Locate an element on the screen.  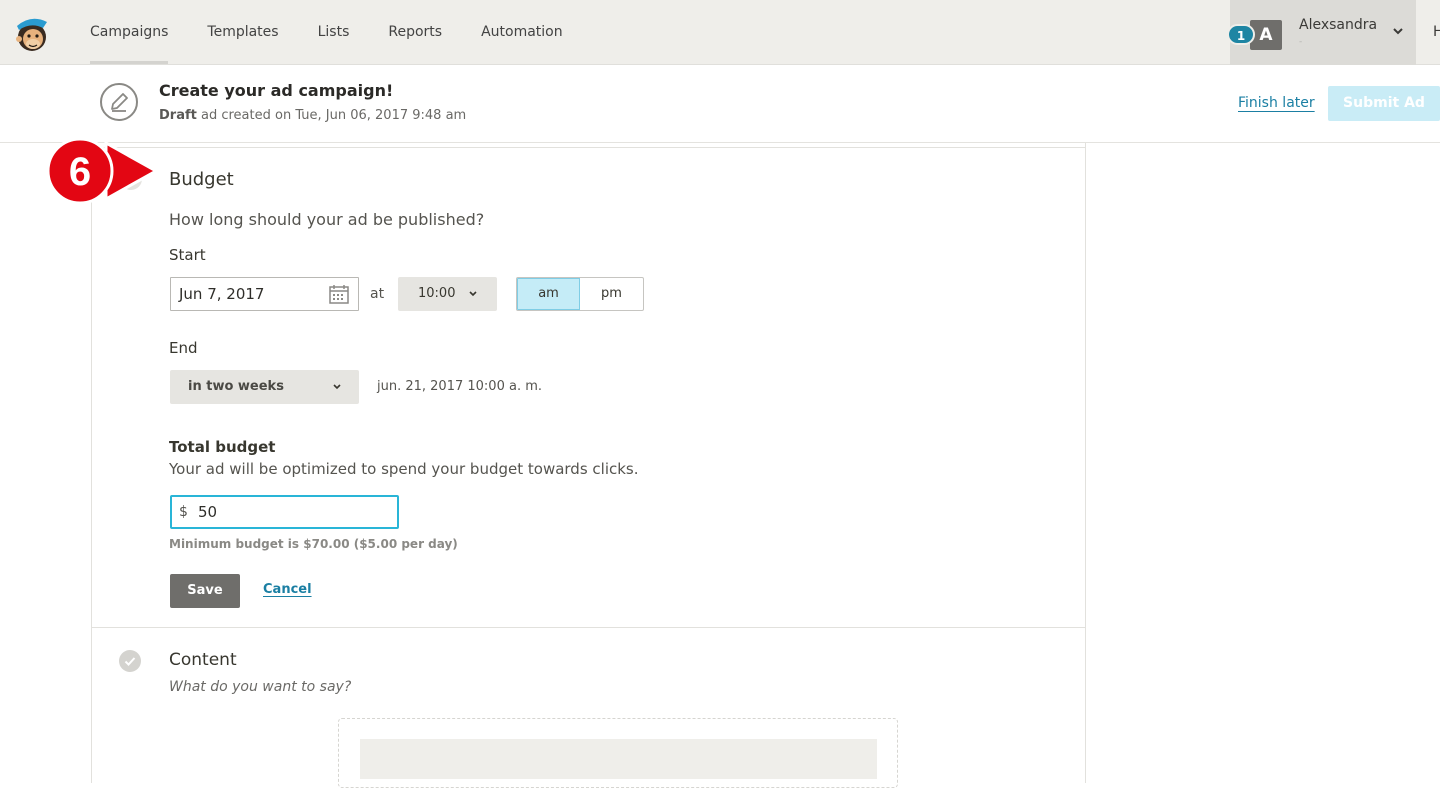
pencil-icon is located at coordinates (119, 102).